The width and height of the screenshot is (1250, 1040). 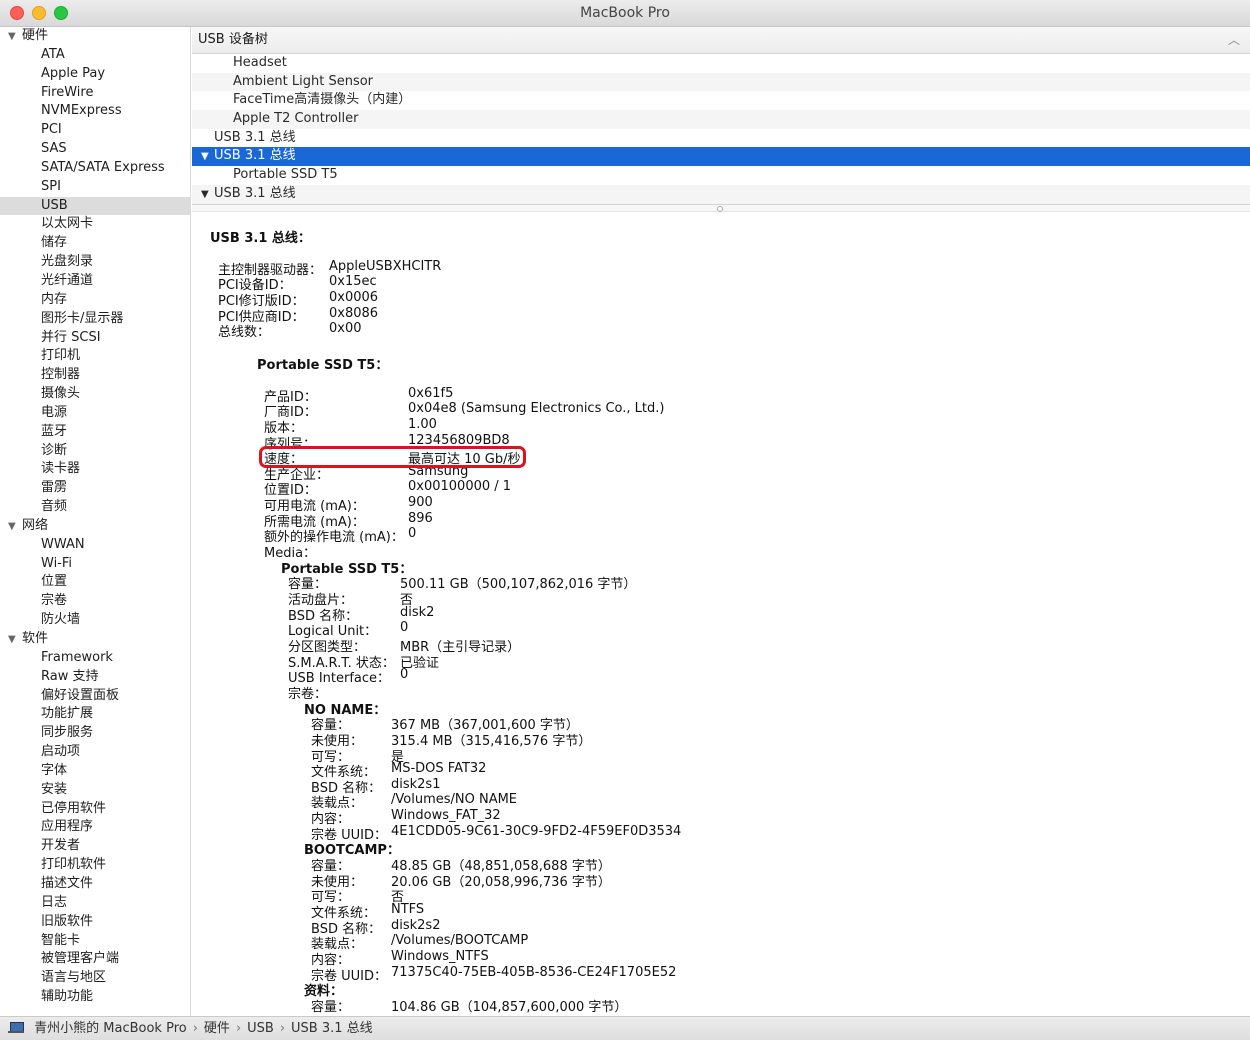 I want to click on sidebar-item: 应用程序, so click(x=95, y=827).